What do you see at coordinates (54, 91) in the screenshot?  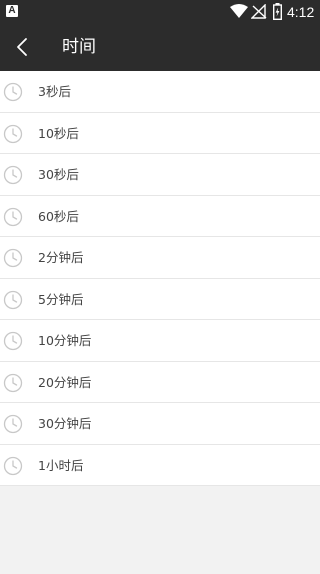 I see `time-option-label: 3秒后` at bounding box center [54, 91].